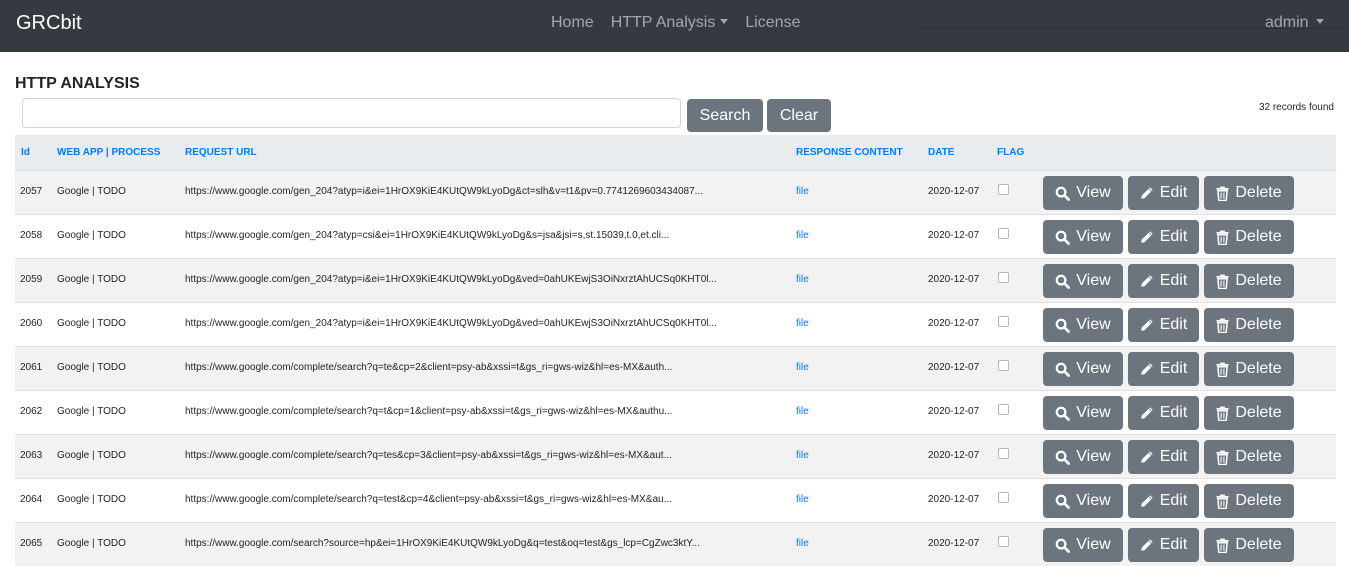  Describe the element at coordinates (1296, 107) in the screenshot. I see `records-count: 32 records found` at that location.